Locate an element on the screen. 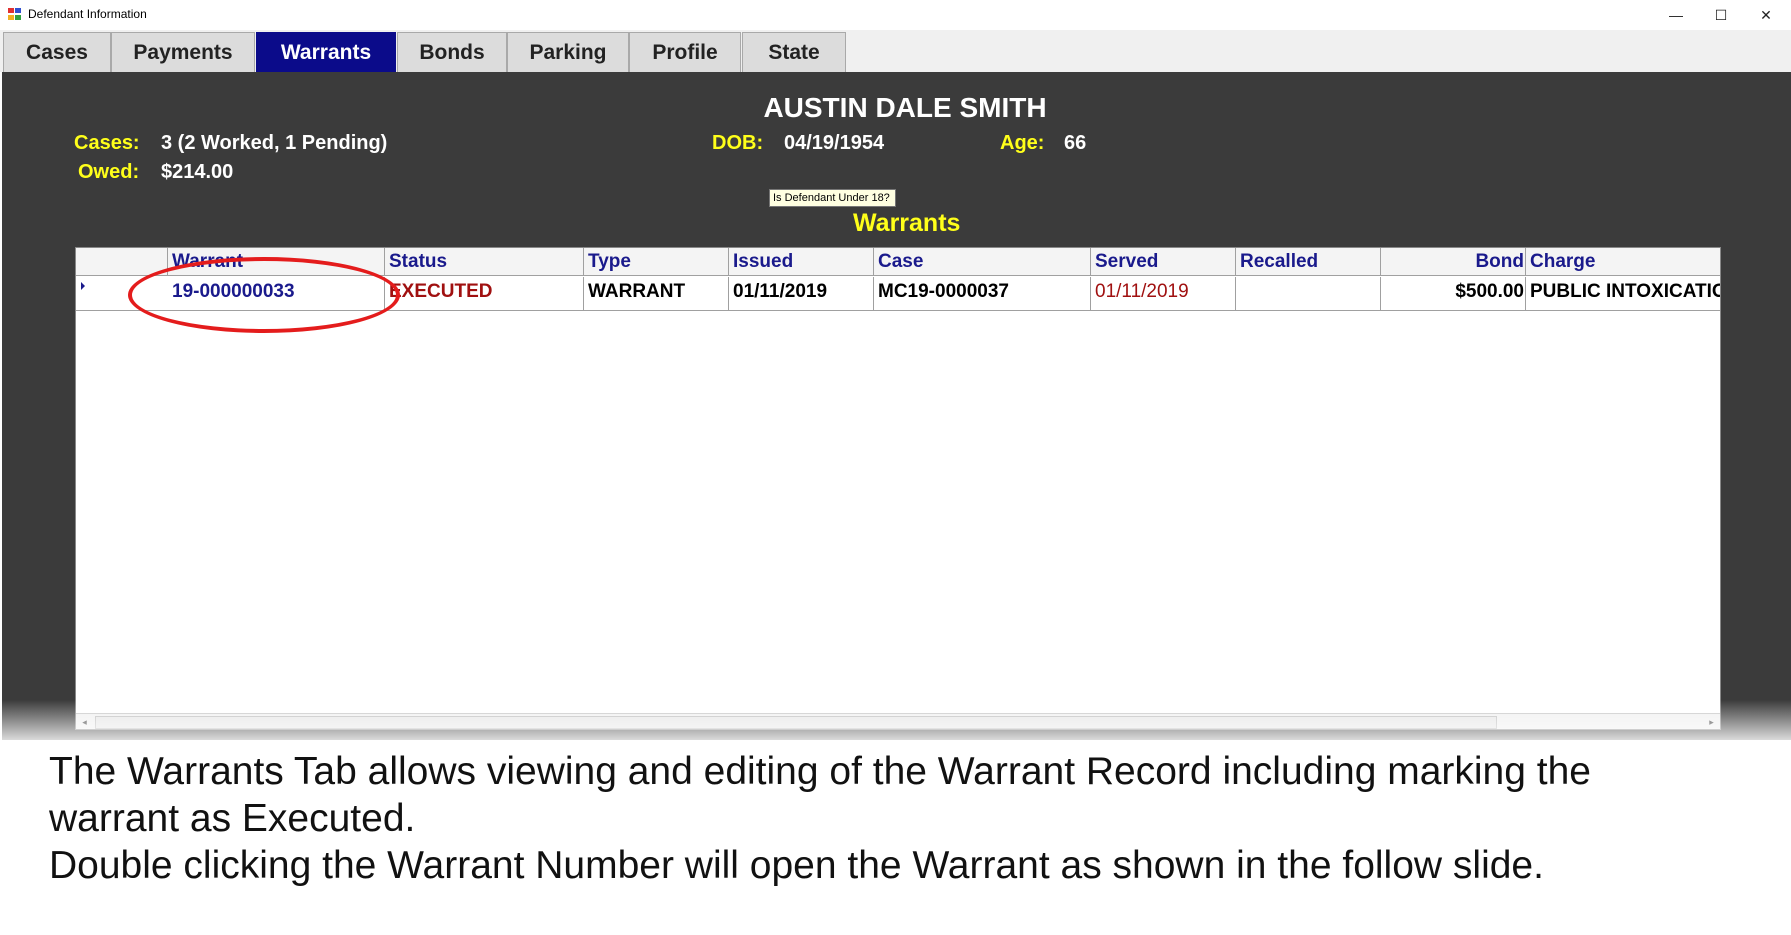  cases-label: Cases: is located at coordinates (107, 143).